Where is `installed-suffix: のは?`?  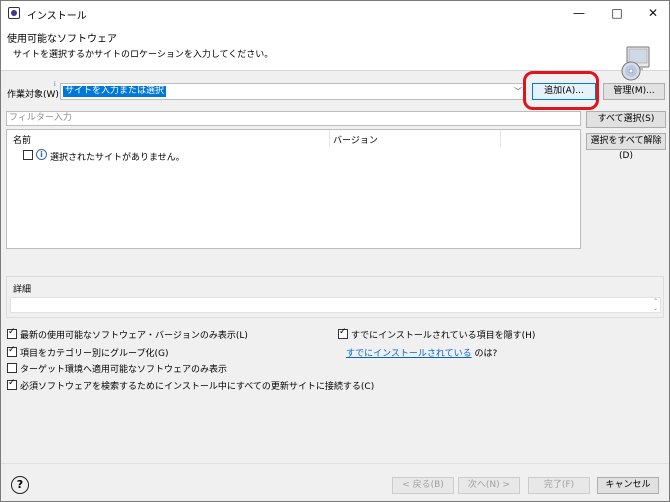
installed-suffix: のは? is located at coordinates (486, 354).